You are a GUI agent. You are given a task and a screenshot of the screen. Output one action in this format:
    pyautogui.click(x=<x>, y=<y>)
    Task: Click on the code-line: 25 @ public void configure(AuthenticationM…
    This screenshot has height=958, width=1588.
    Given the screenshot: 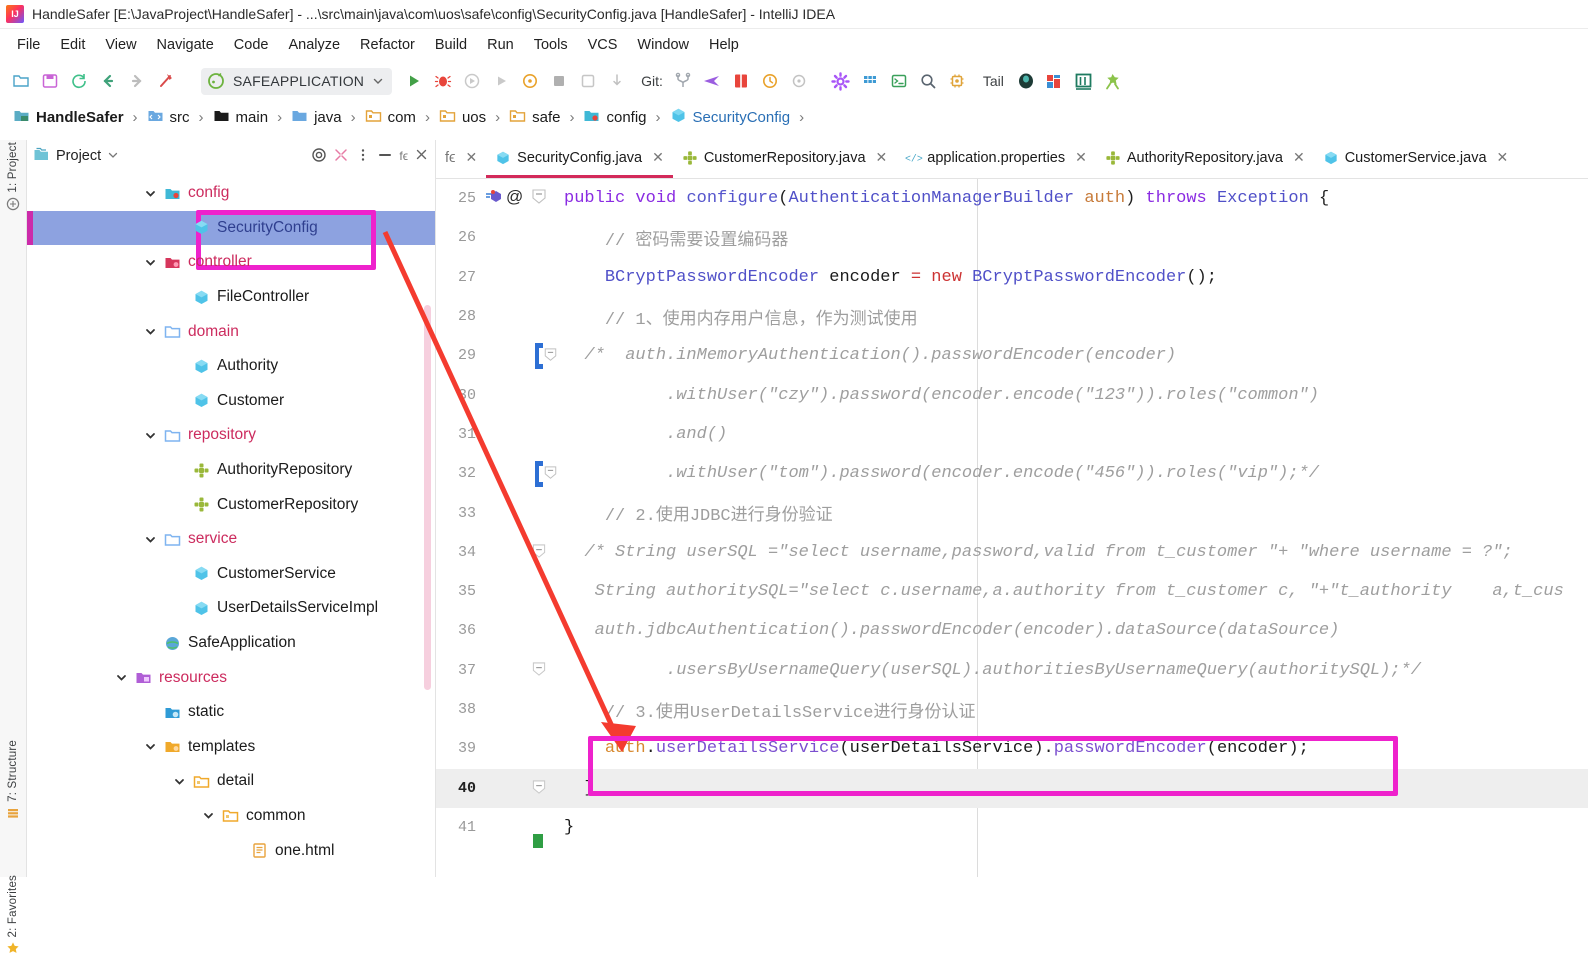 What is the action you would take?
    pyautogui.click(x=1012, y=198)
    